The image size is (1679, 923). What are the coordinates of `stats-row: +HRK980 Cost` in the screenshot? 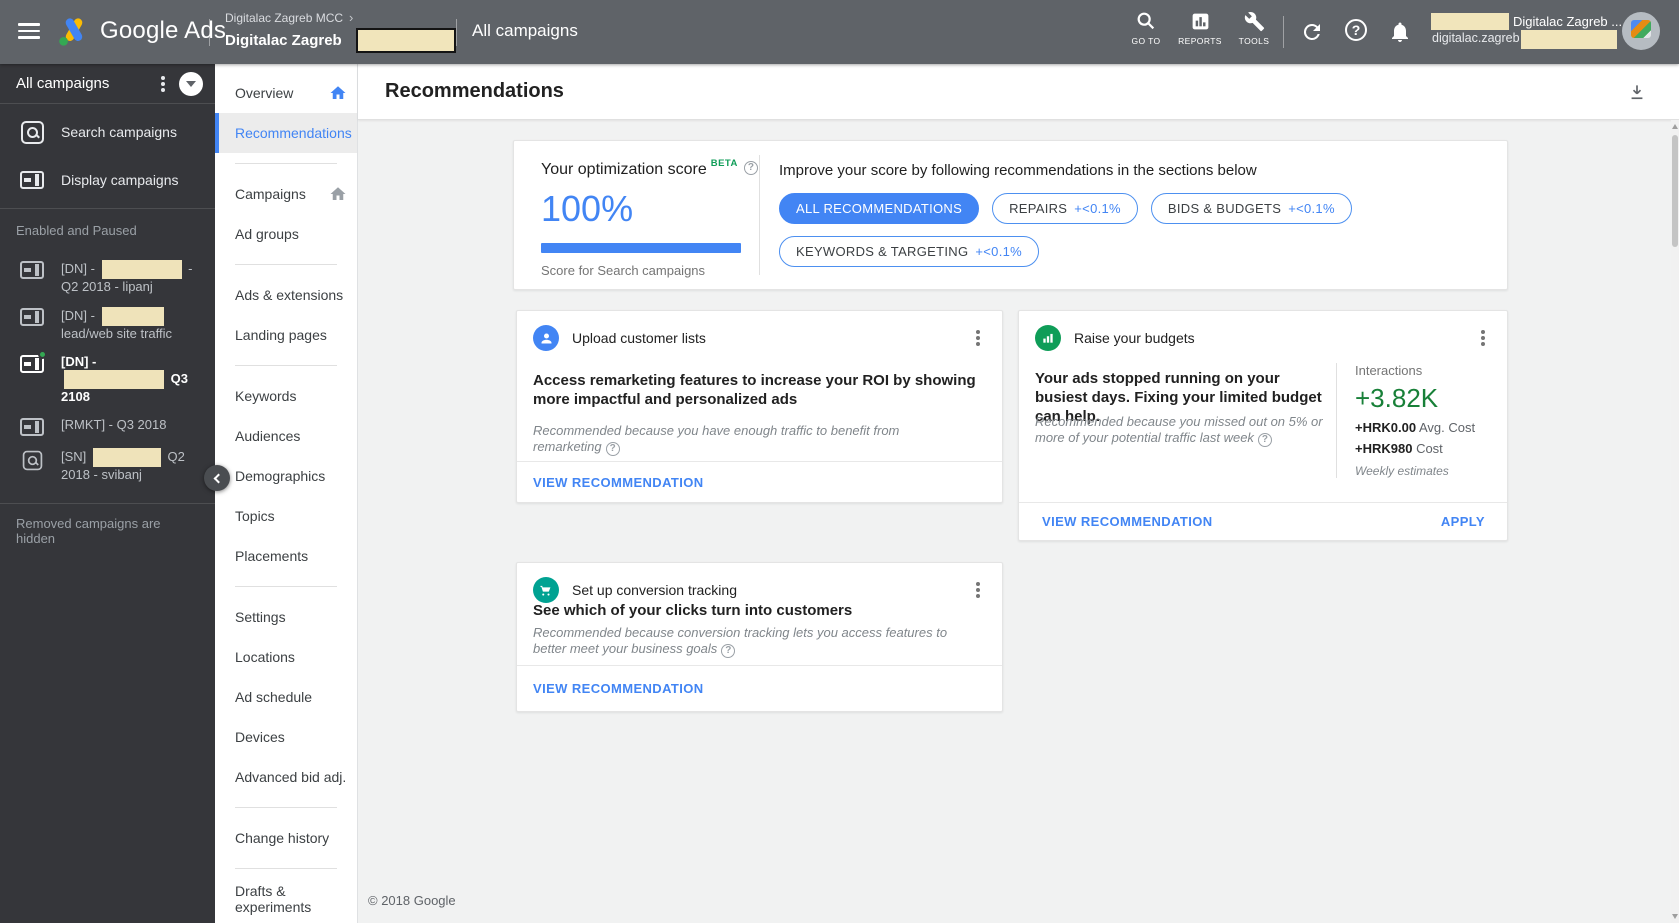 It's located at (1399, 448).